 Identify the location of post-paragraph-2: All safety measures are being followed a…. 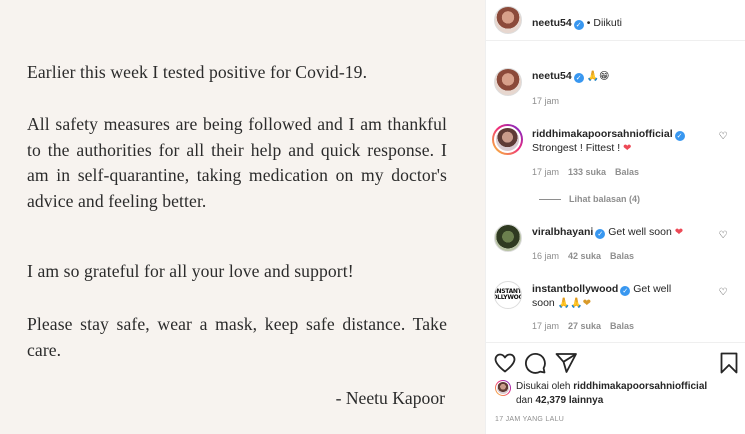
(237, 162).